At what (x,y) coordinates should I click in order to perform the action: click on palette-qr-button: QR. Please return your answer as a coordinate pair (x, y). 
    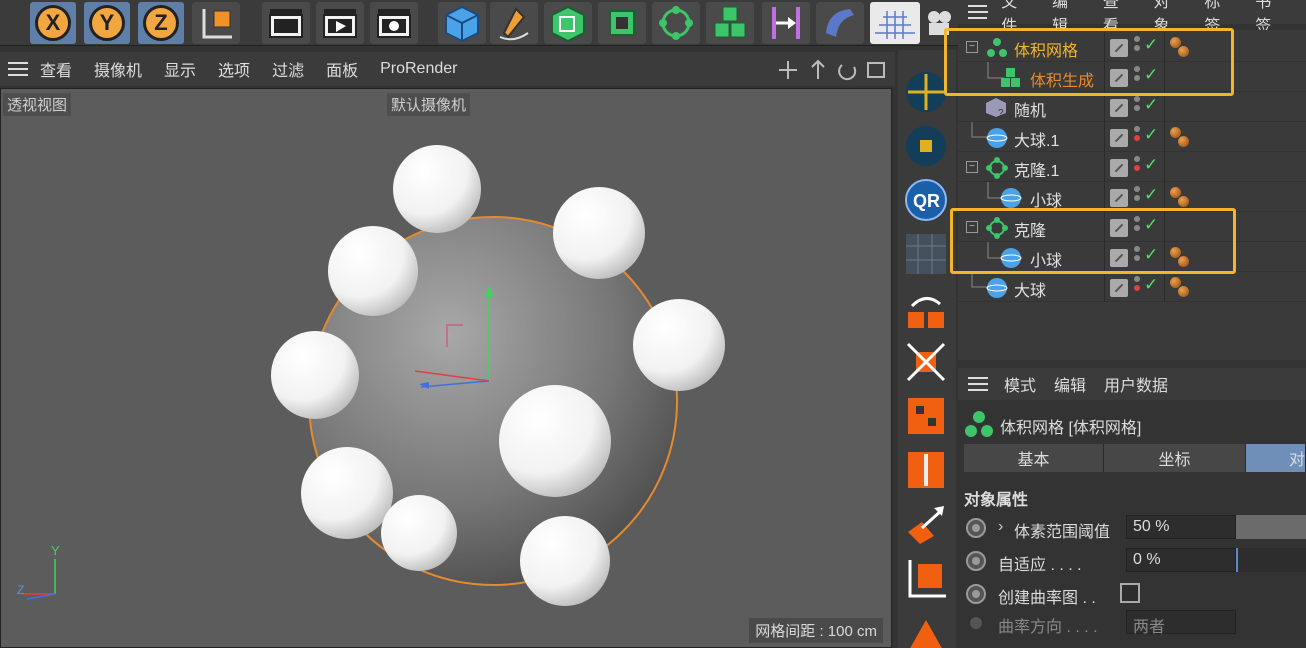
    Looking at the image, I should click on (926, 200).